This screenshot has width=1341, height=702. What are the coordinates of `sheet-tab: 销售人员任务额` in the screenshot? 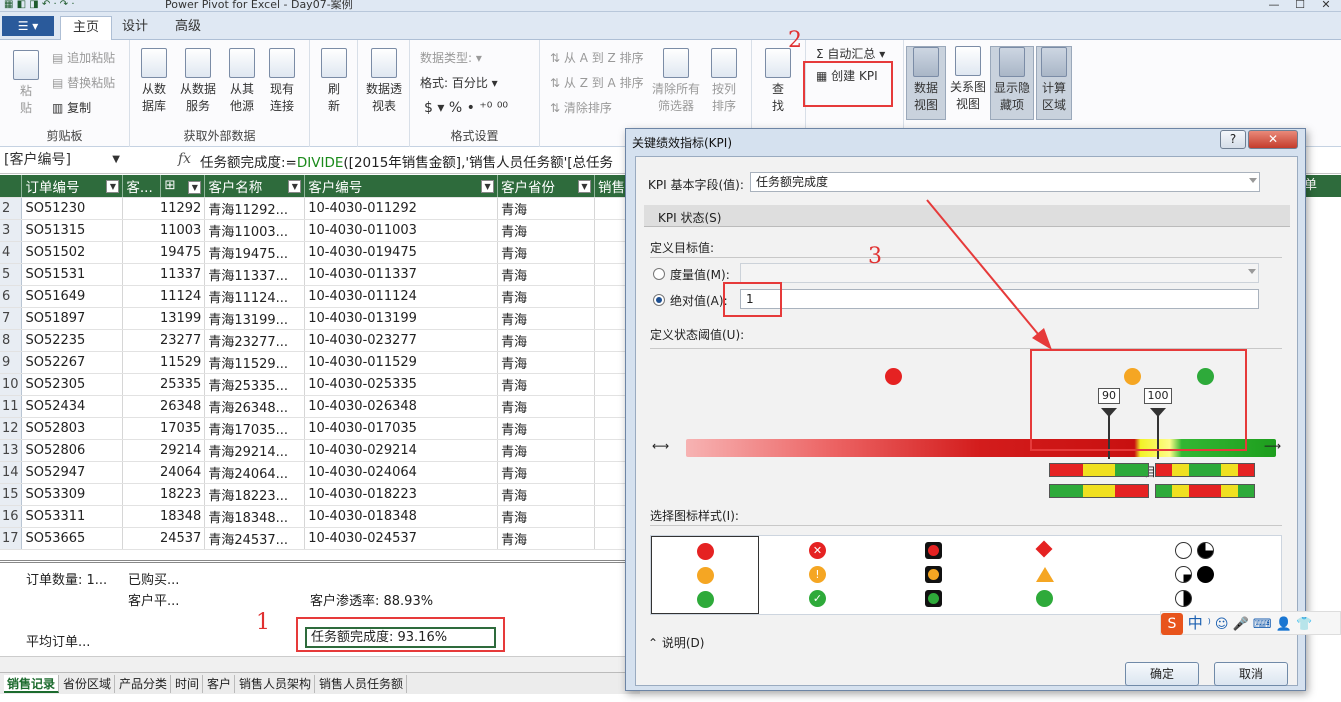 It's located at (362, 684).